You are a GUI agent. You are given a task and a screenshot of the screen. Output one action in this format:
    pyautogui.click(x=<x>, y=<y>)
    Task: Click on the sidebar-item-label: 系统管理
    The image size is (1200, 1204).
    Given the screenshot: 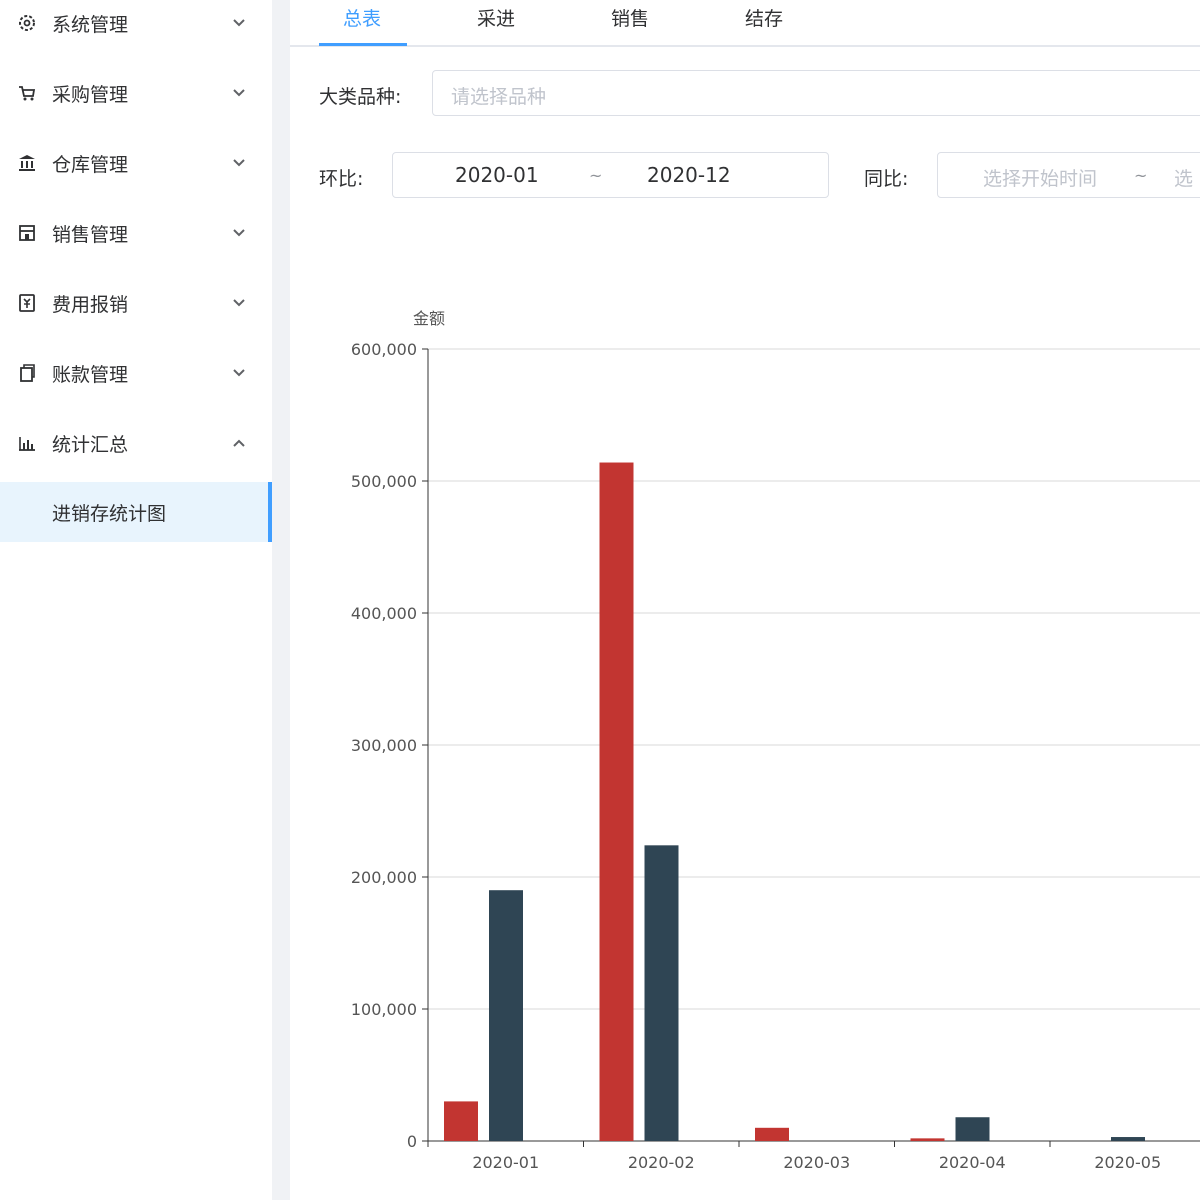 What is the action you would take?
    pyautogui.click(x=90, y=24)
    